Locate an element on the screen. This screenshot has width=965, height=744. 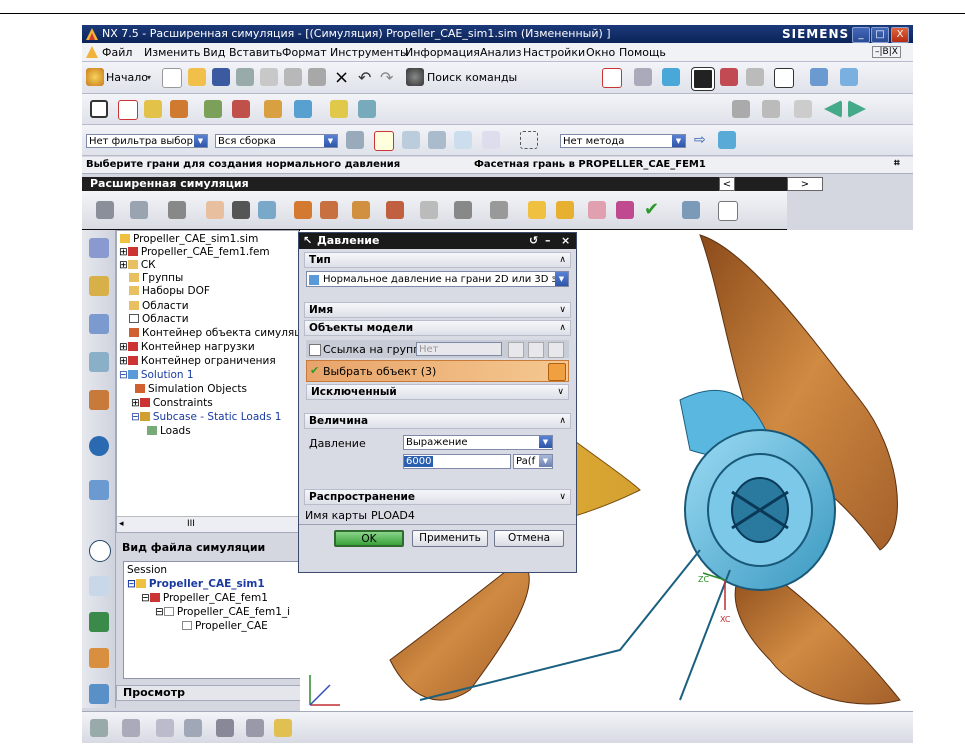
tree-node-groups: Группы is located at coordinates (156, 278).